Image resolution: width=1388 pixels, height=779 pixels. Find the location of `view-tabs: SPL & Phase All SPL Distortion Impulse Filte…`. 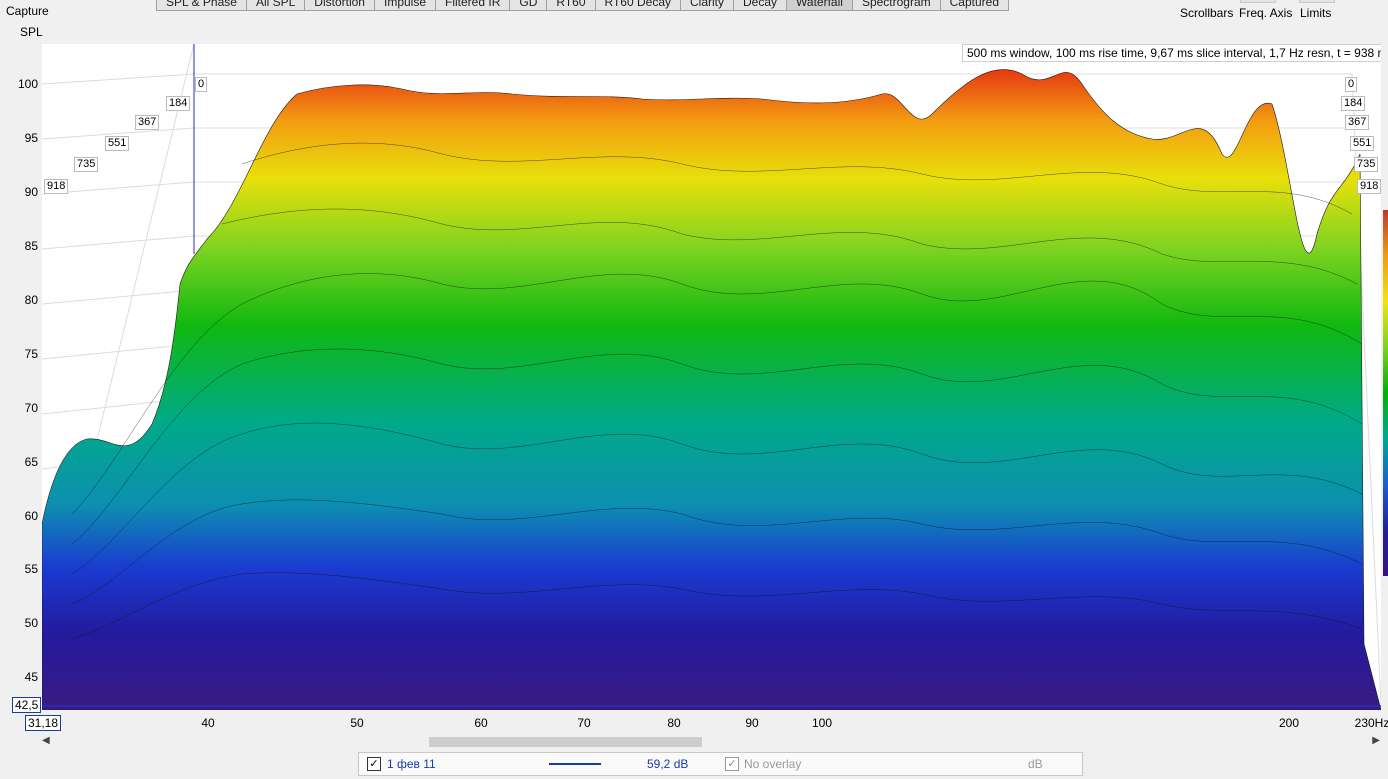

view-tabs: SPL & Phase All SPL Distortion Impulse Filte… is located at coordinates (583, 5).